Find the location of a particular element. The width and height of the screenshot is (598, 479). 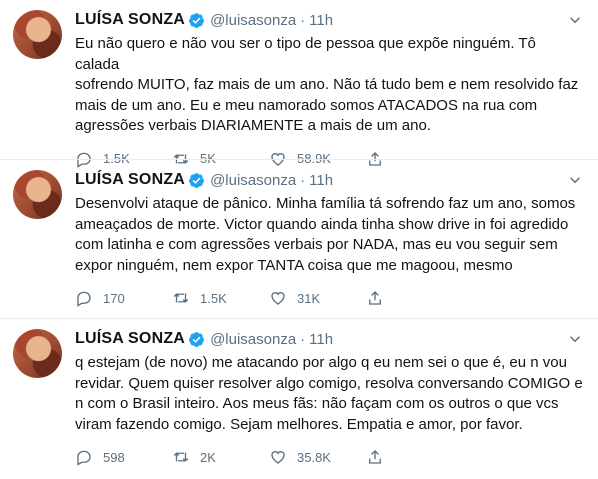

retweet-button: 1.5K is located at coordinates (220, 298).